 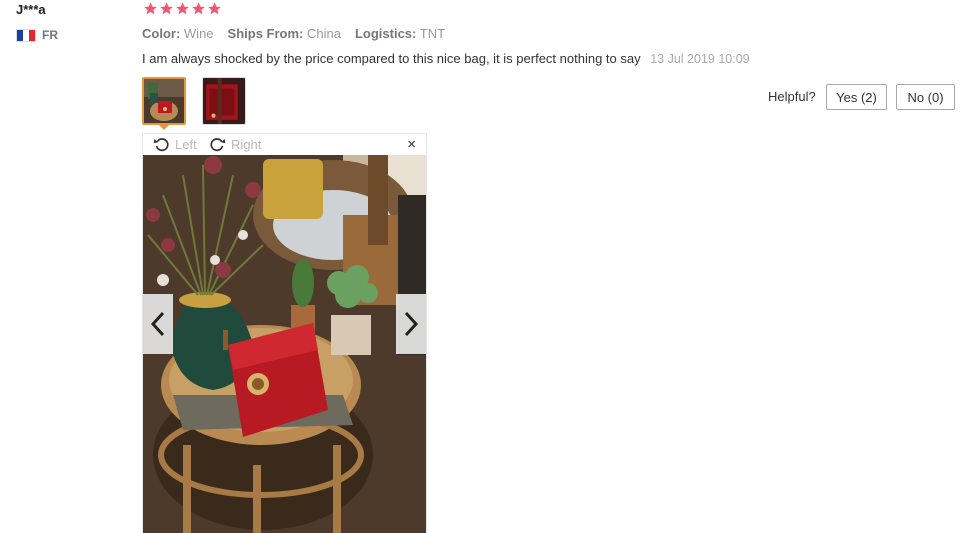 I want to click on previous-photo-button, so click(x=158, y=324).